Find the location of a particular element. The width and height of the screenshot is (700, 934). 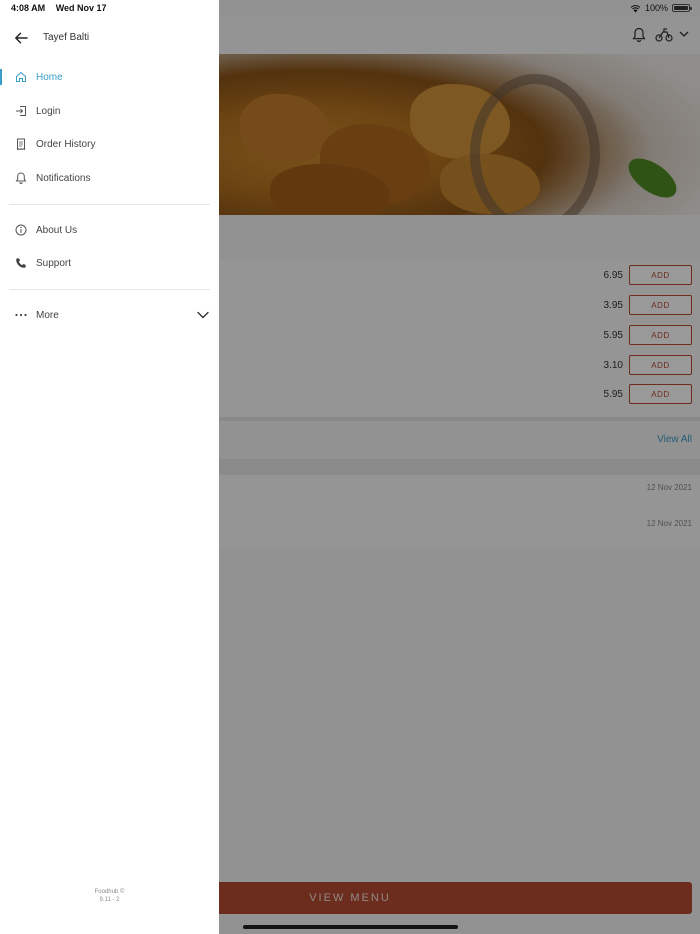

battery-icon is located at coordinates (682, 8).